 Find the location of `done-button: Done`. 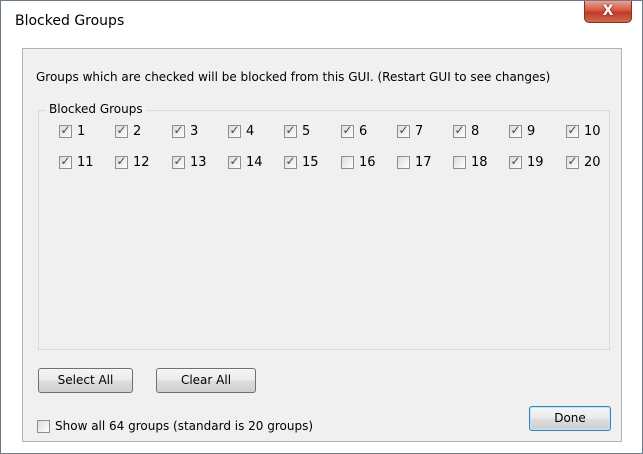

done-button: Done is located at coordinates (570, 418).